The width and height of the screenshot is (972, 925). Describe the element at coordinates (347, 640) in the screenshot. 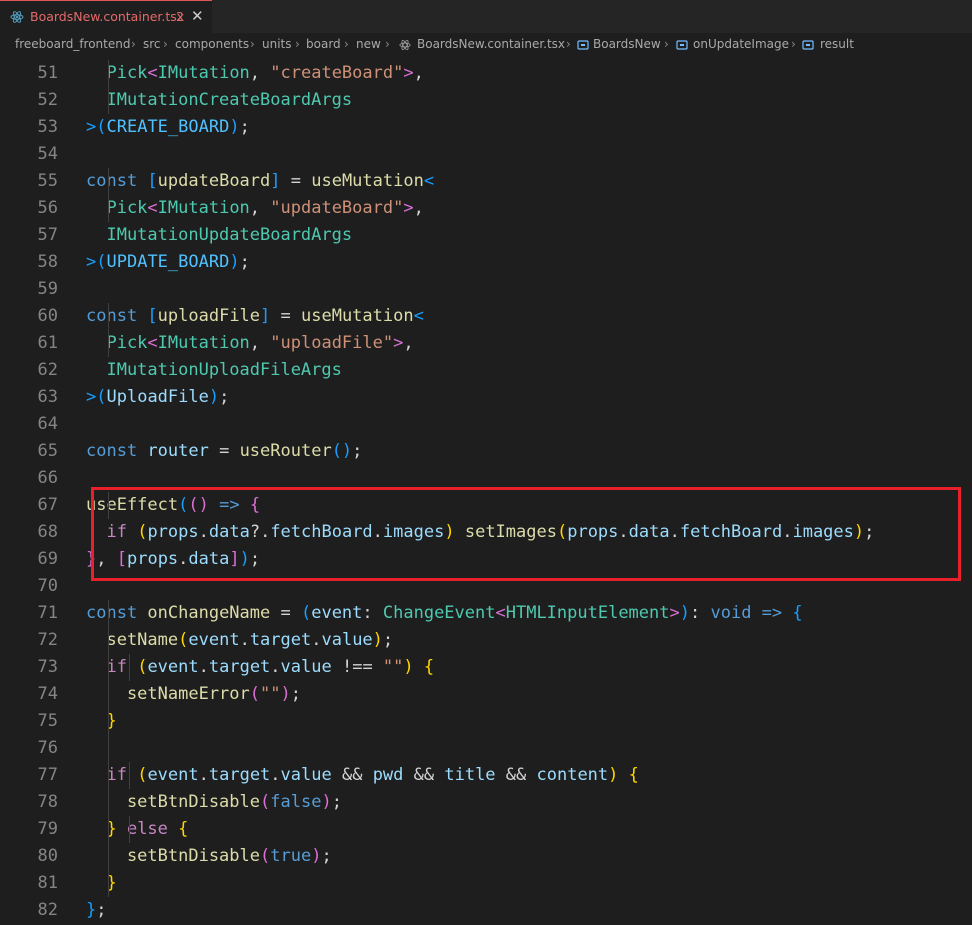

I see `code-token: value` at that location.